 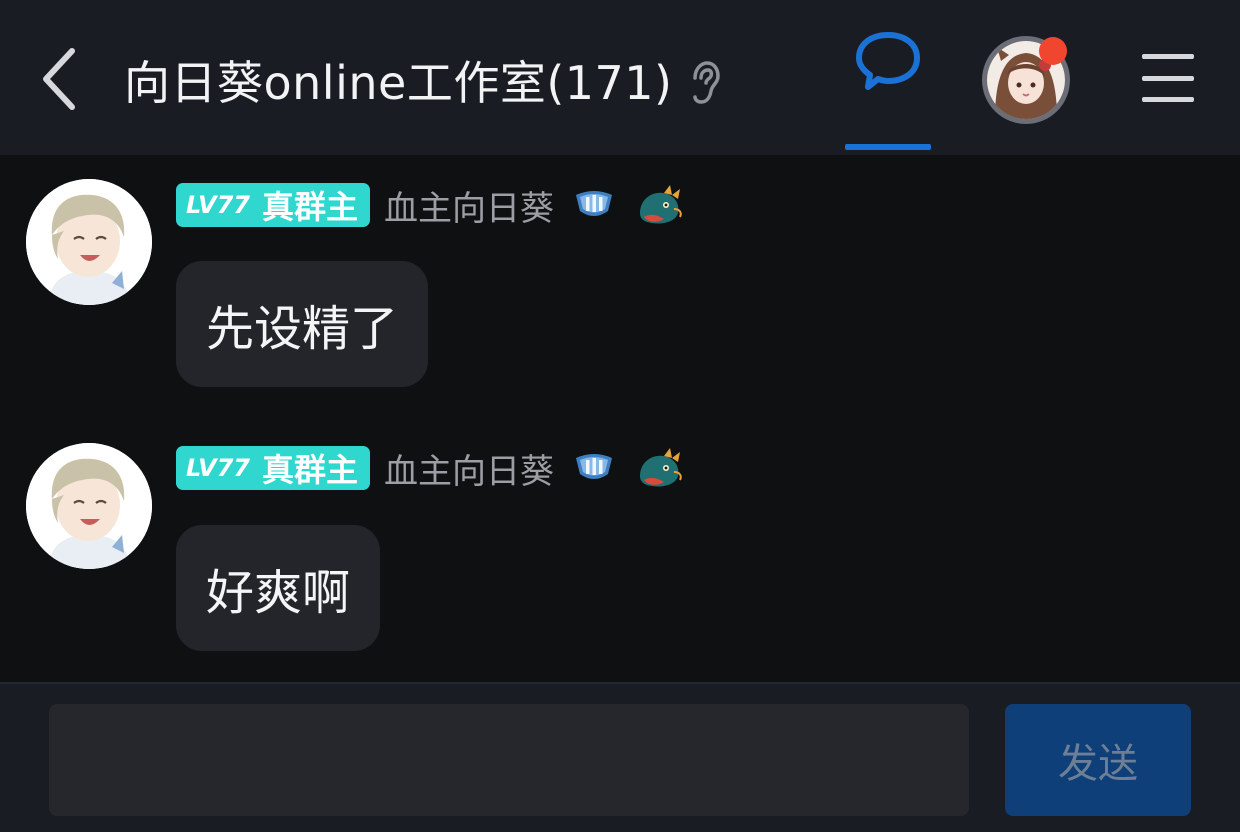 What do you see at coordinates (705, 83) in the screenshot?
I see `ear-icon` at bounding box center [705, 83].